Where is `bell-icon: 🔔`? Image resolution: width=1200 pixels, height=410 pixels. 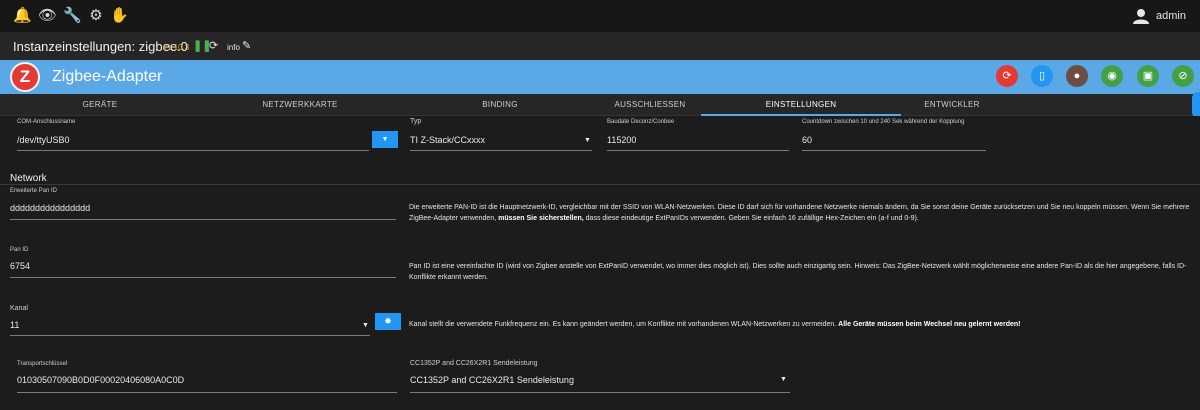
bell-icon: 🔔 is located at coordinates (22, 16).